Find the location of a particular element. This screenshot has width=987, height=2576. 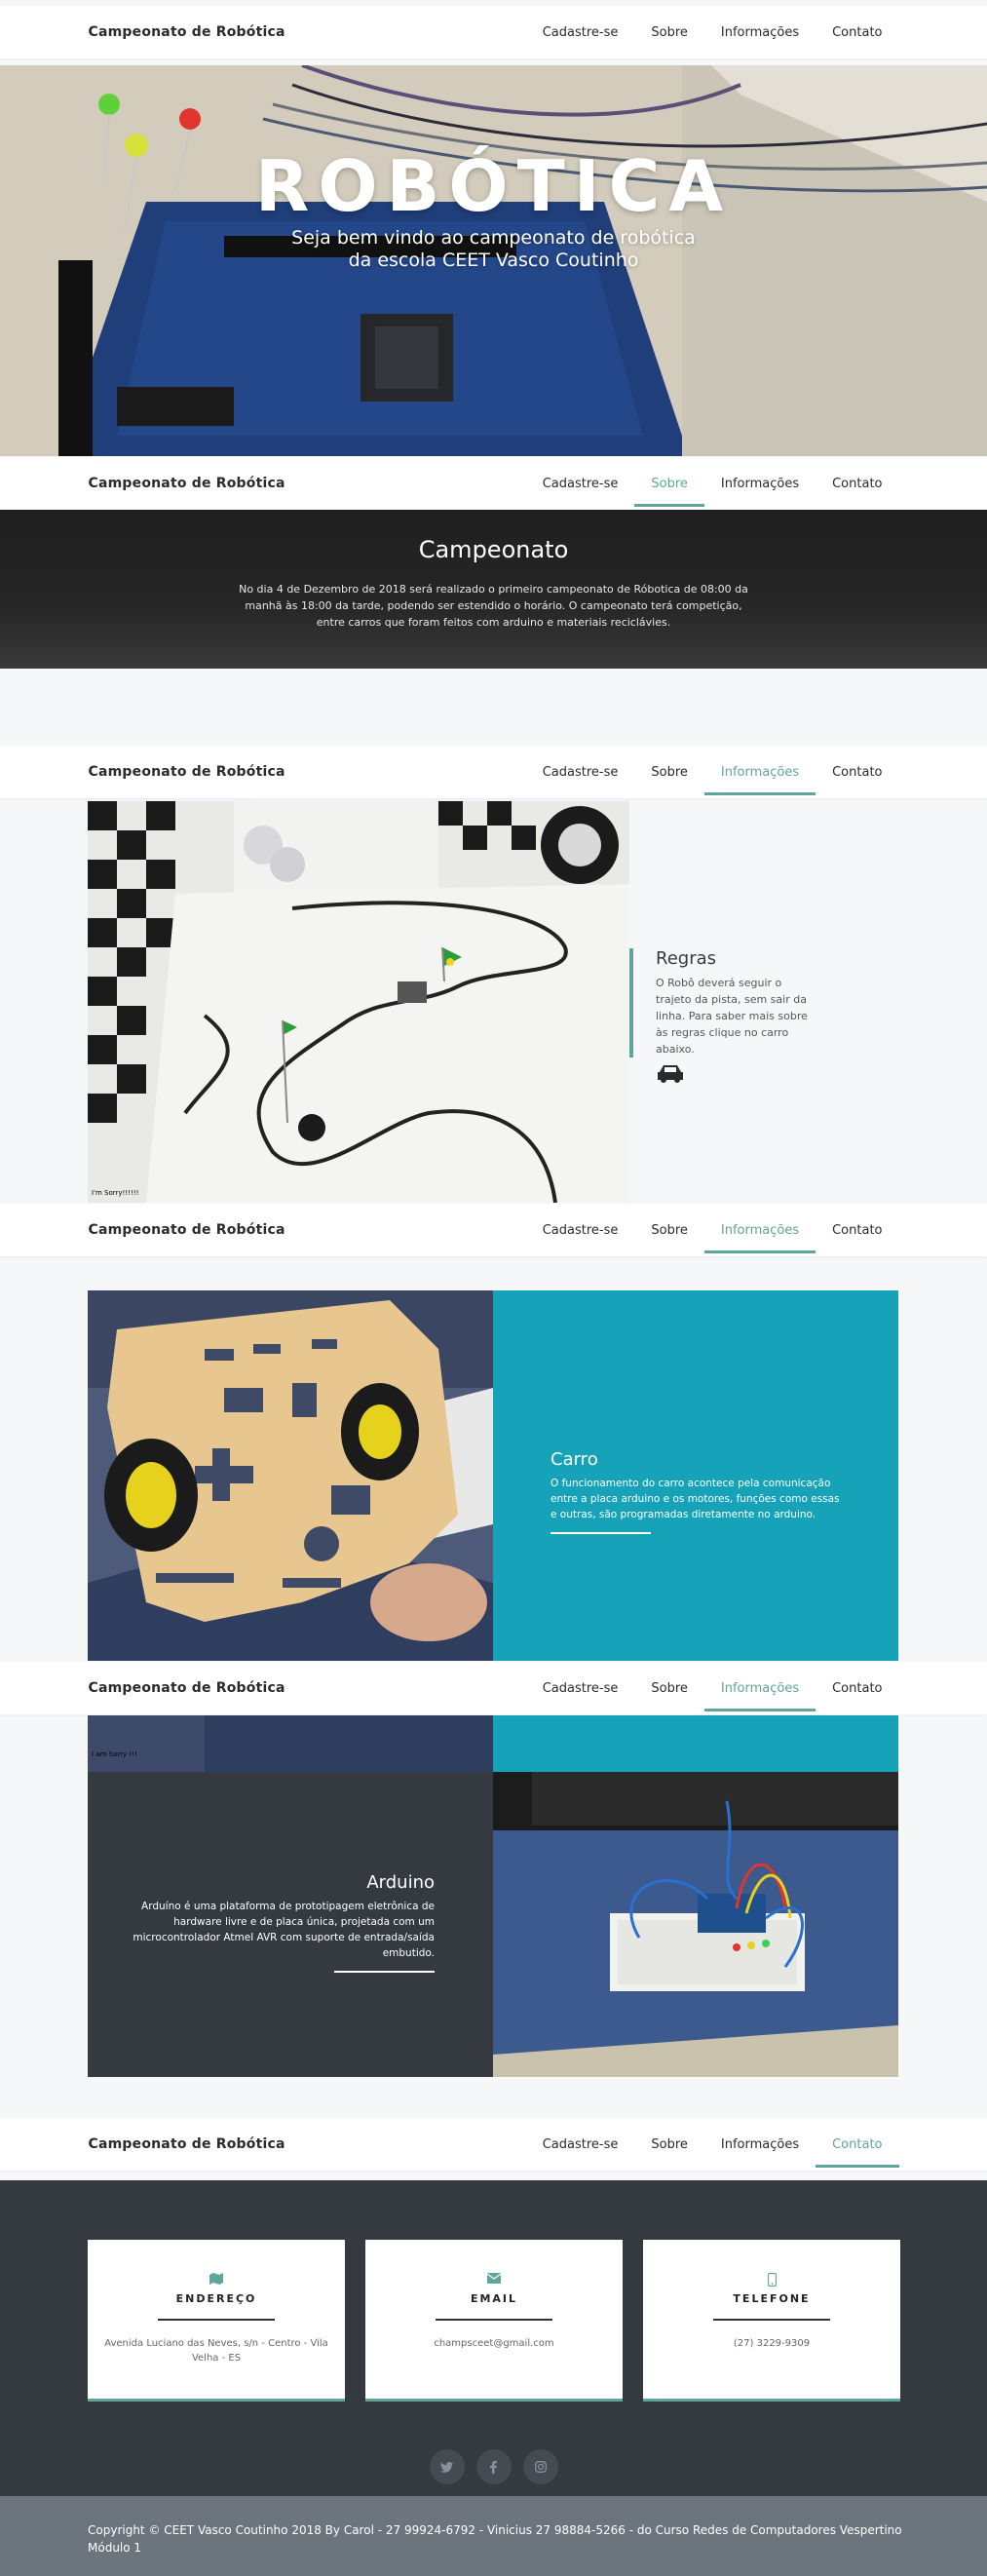

social-links is located at coordinates (493, 2466).